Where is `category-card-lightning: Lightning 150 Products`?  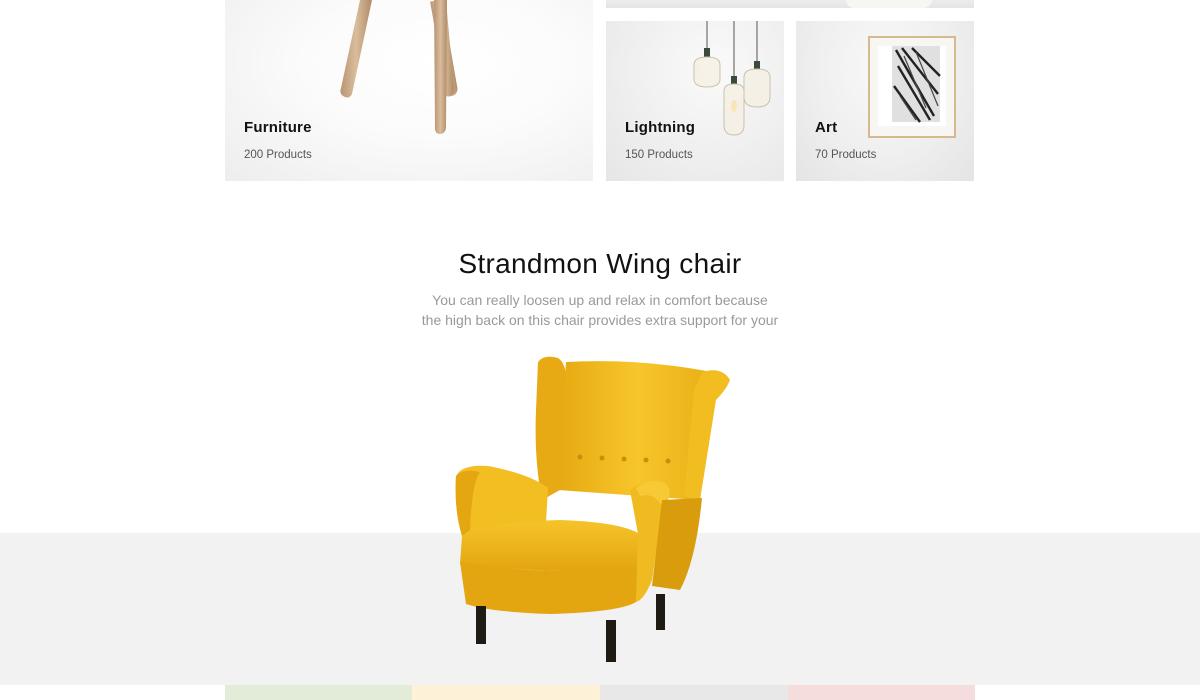 category-card-lightning: Lightning 150 Products is located at coordinates (695, 101).